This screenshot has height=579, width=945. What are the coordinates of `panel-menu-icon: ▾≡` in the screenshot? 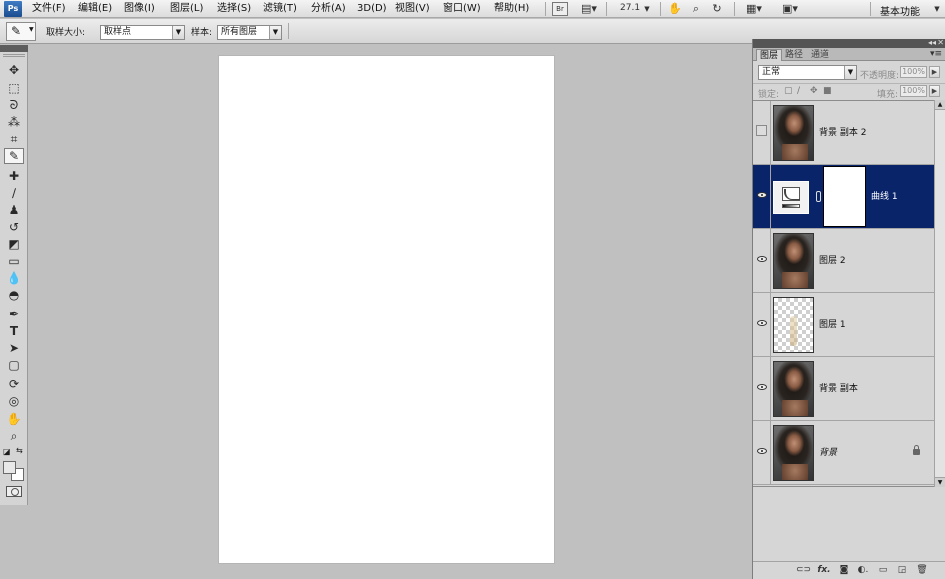 It's located at (936, 54).